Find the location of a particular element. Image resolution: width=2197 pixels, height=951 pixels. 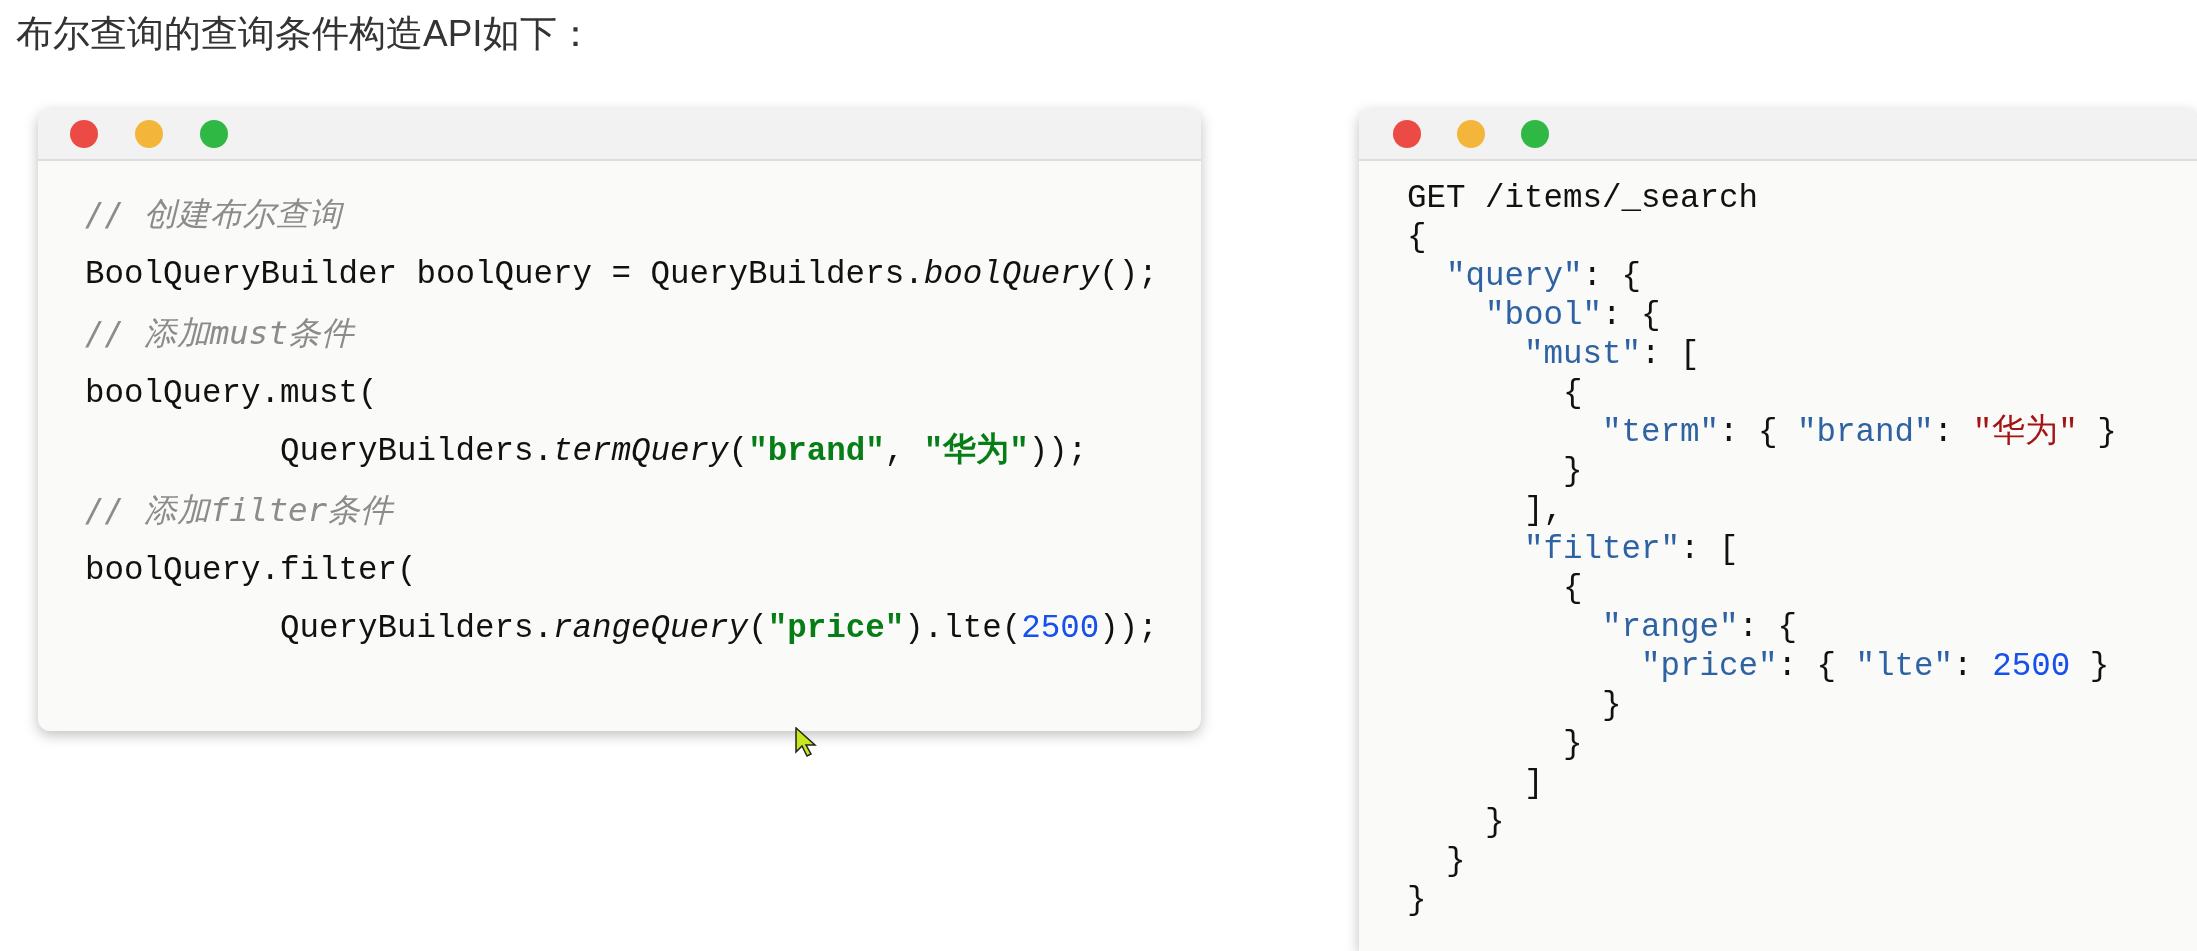

code-line: // 添加must条件 is located at coordinates (219, 333).